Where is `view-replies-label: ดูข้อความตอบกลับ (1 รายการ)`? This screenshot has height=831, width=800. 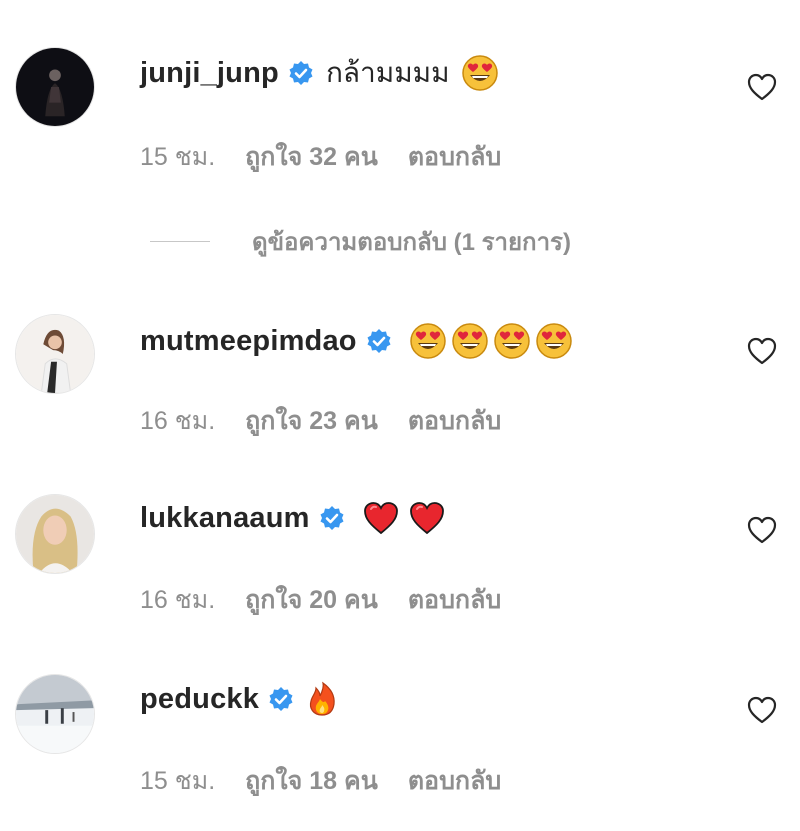
view-replies-label: ดูข้อความตอบกลับ (1 รายการ) is located at coordinates (411, 242).